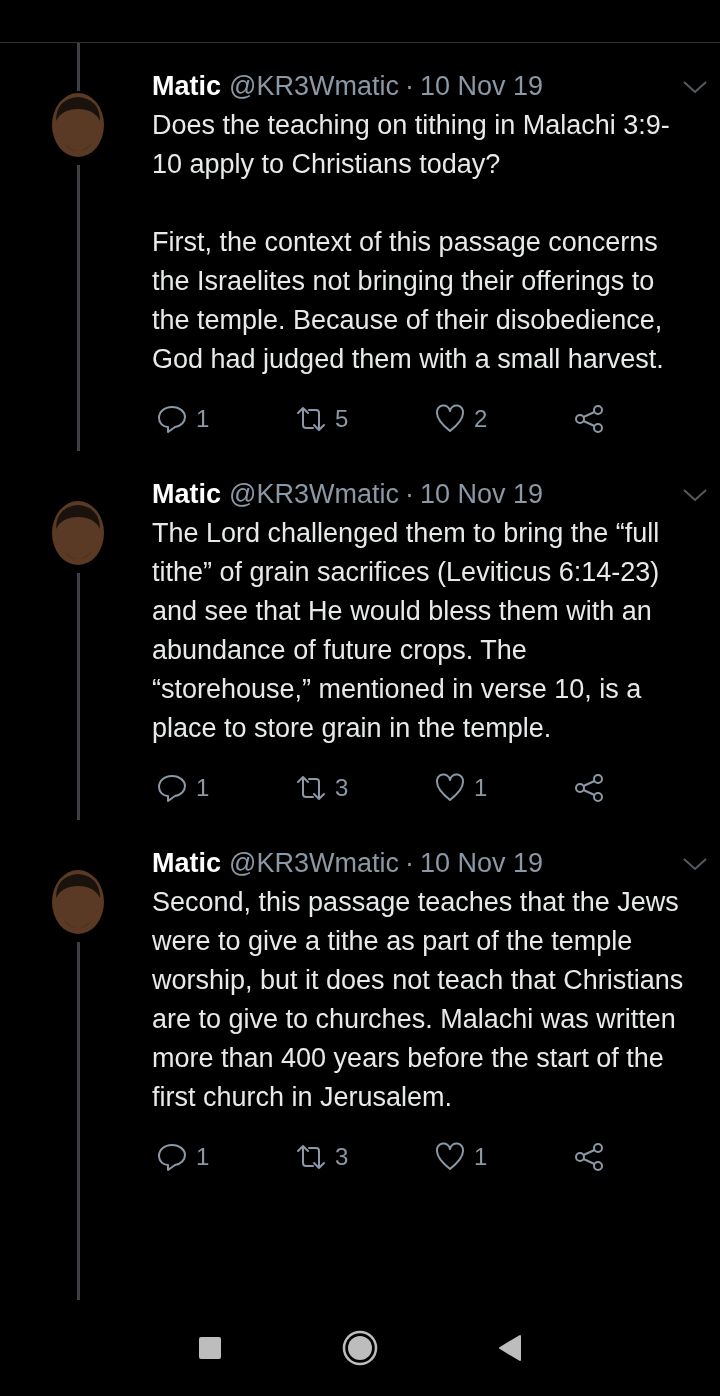 The height and width of the screenshot is (1396, 720). Describe the element at coordinates (418, 1000) in the screenshot. I see `tweet-text: Second, this passage teaches that the Jews were to give a tithe as part of the temple worship, but it does not teach that Christians are to give to churches. Malachi was written more than 400 years before the start of the first church in Jerusalem.` at that location.